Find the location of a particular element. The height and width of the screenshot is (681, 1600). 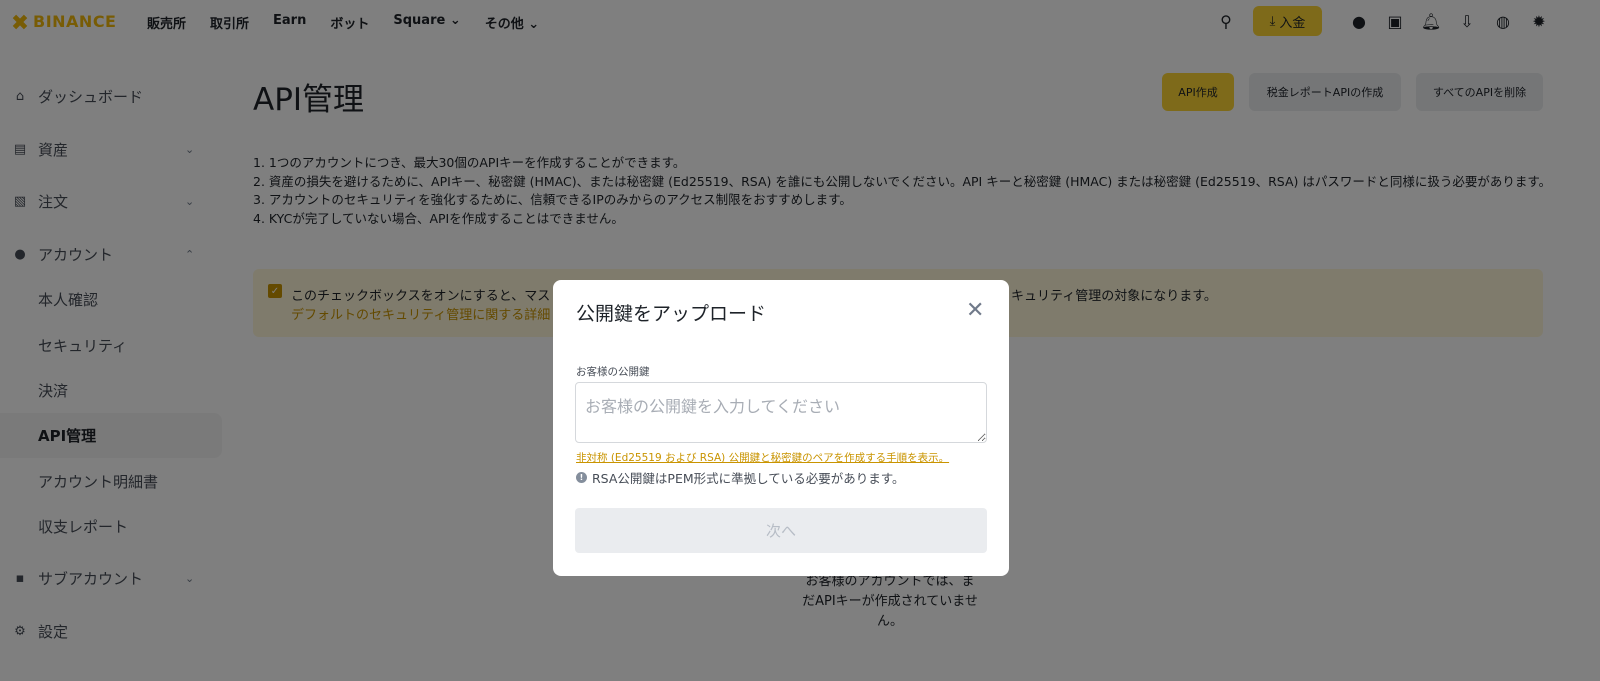

public-key-input is located at coordinates (781, 412).